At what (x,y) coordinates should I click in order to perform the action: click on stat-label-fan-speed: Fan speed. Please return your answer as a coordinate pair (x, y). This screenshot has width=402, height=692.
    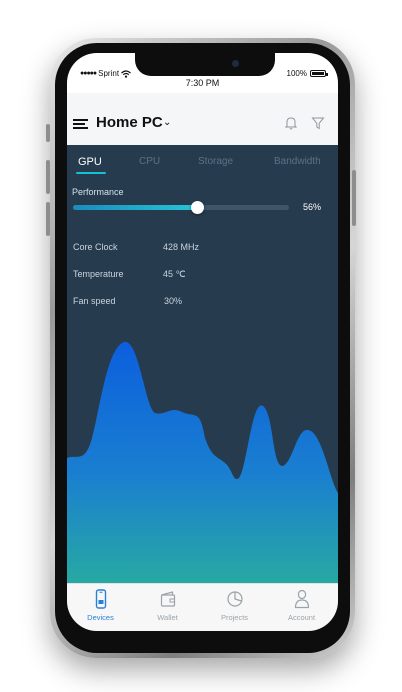
    Looking at the image, I should click on (94, 301).